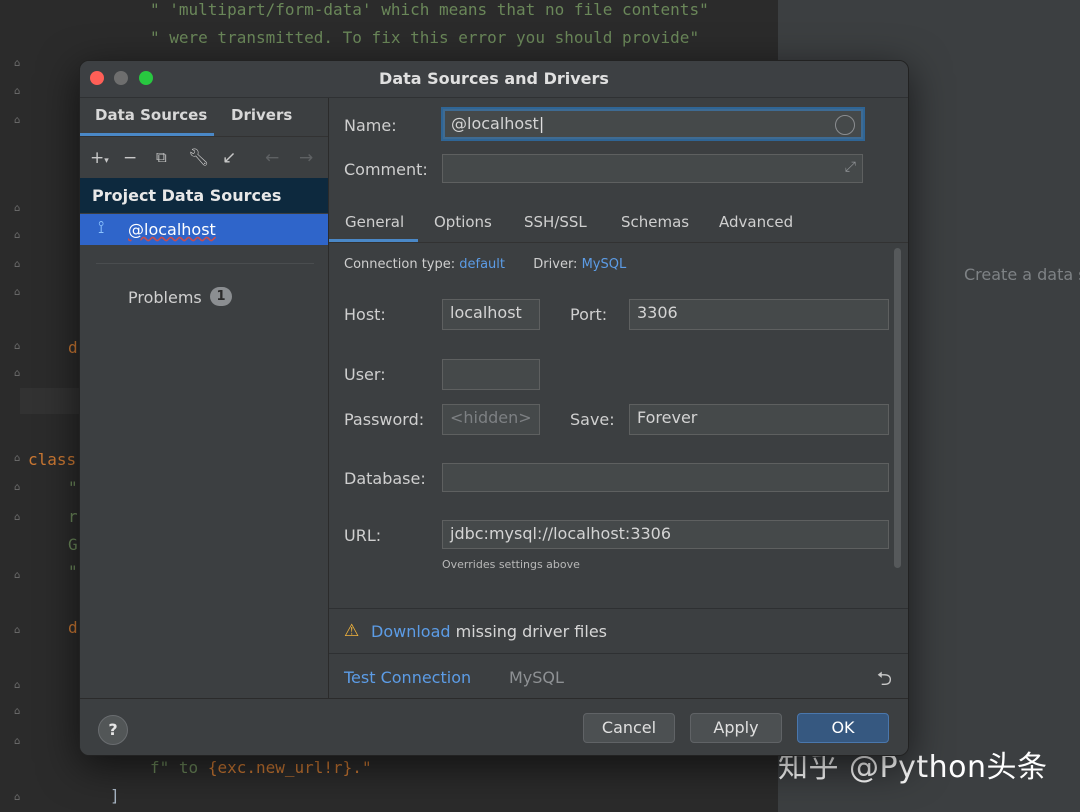 This screenshot has width=1080, height=812. I want to click on tab-ssh-ssl: SSH/SSL, so click(555, 222).